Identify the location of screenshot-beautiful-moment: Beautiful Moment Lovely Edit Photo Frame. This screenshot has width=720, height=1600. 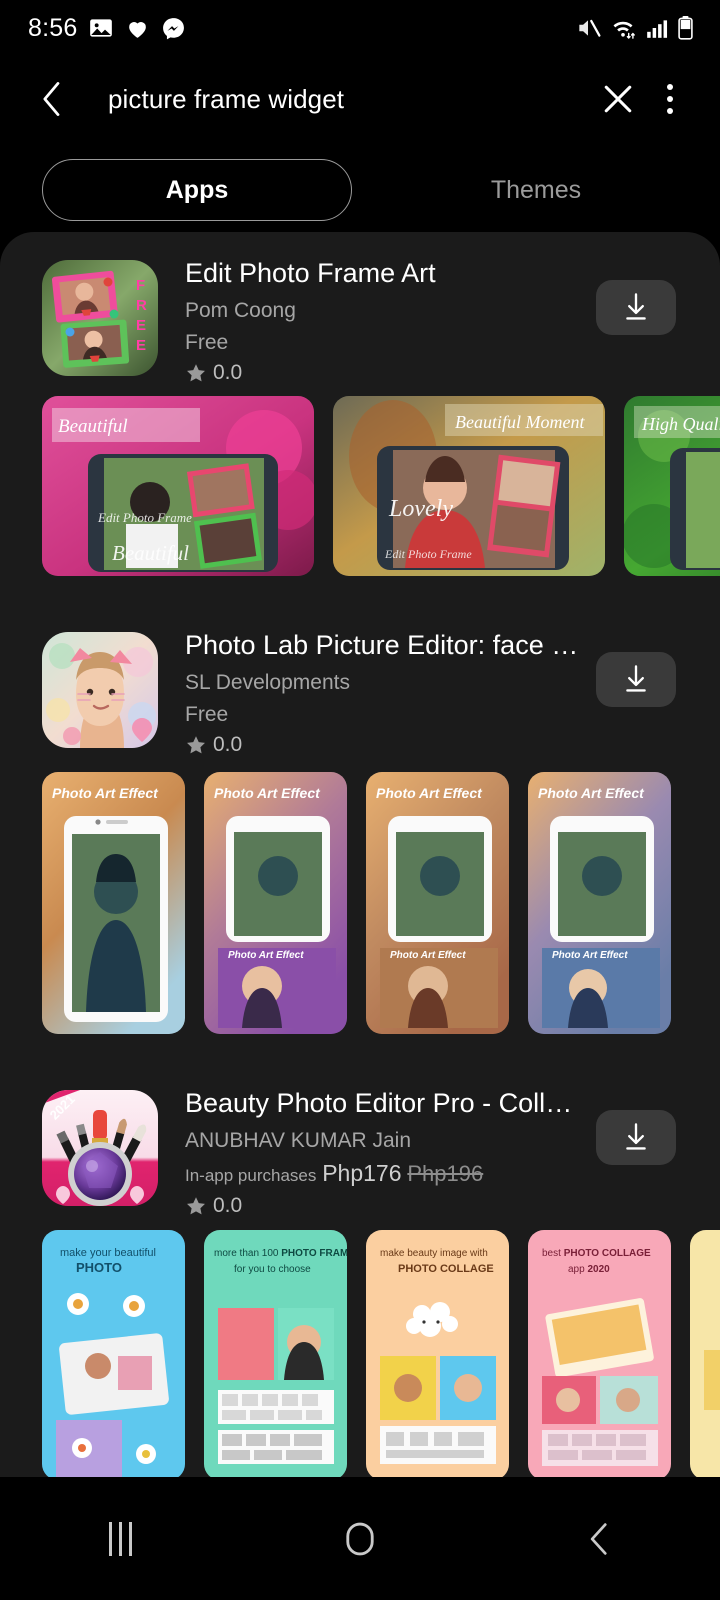
(469, 486).